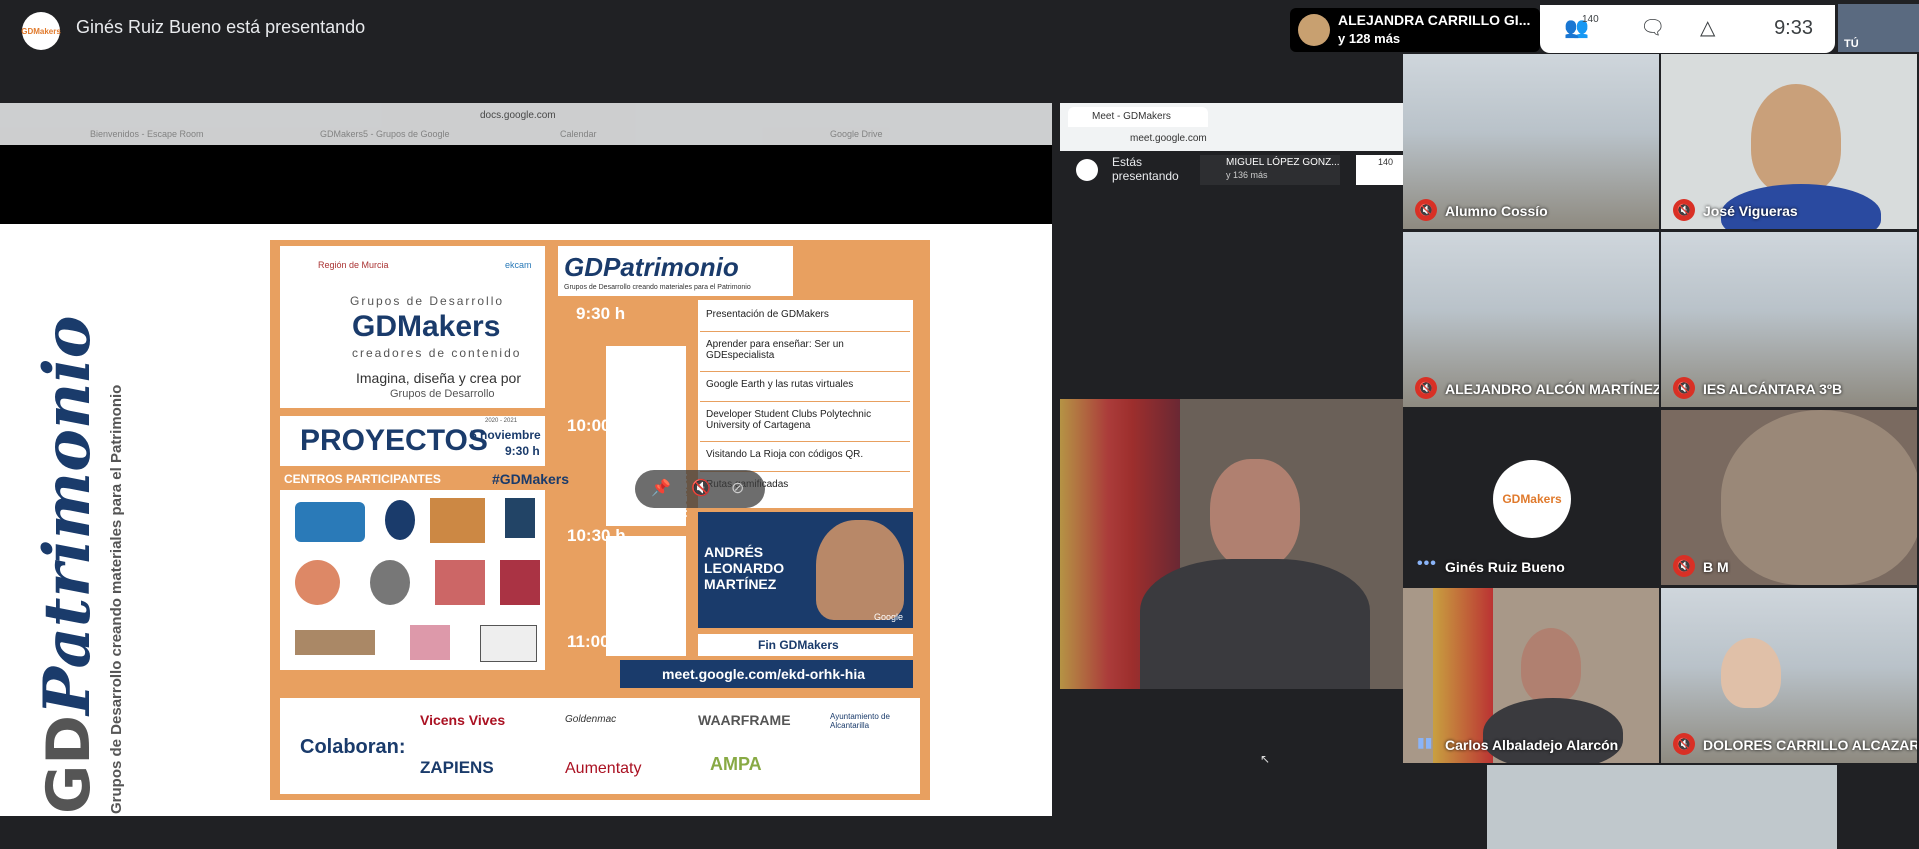  What do you see at coordinates (442, 394) in the screenshot?
I see `grupos-desarrollo-text-2: Grupos de Desarrollo` at bounding box center [442, 394].